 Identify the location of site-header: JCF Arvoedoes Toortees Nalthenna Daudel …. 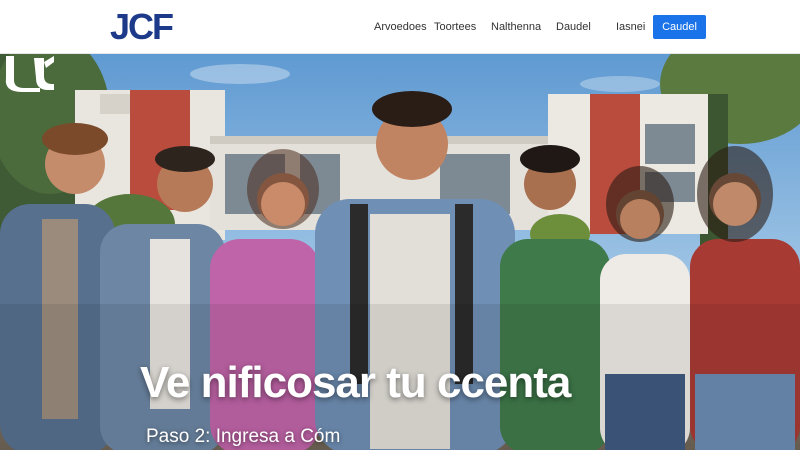
(400, 27).